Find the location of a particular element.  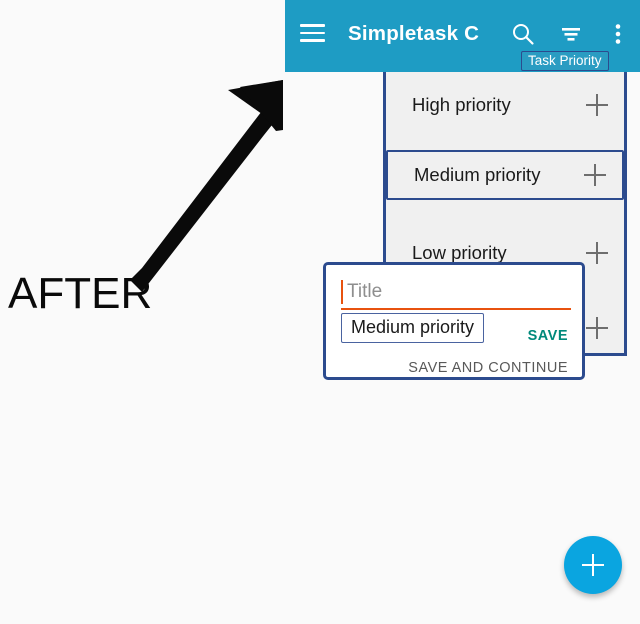

filter-icon is located at coordinates (571, 34).